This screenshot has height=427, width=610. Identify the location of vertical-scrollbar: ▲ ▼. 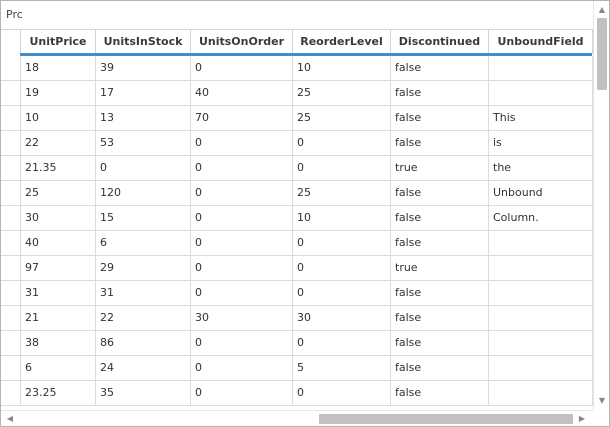
(601, 205).